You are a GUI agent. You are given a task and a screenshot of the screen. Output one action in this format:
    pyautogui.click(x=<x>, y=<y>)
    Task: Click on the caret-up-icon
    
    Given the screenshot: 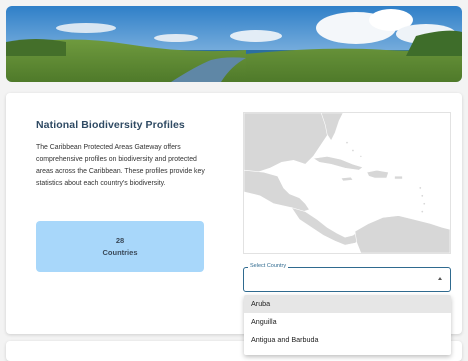 What is the action you would take?
    pyautogui.click(x=440, y=278)
    